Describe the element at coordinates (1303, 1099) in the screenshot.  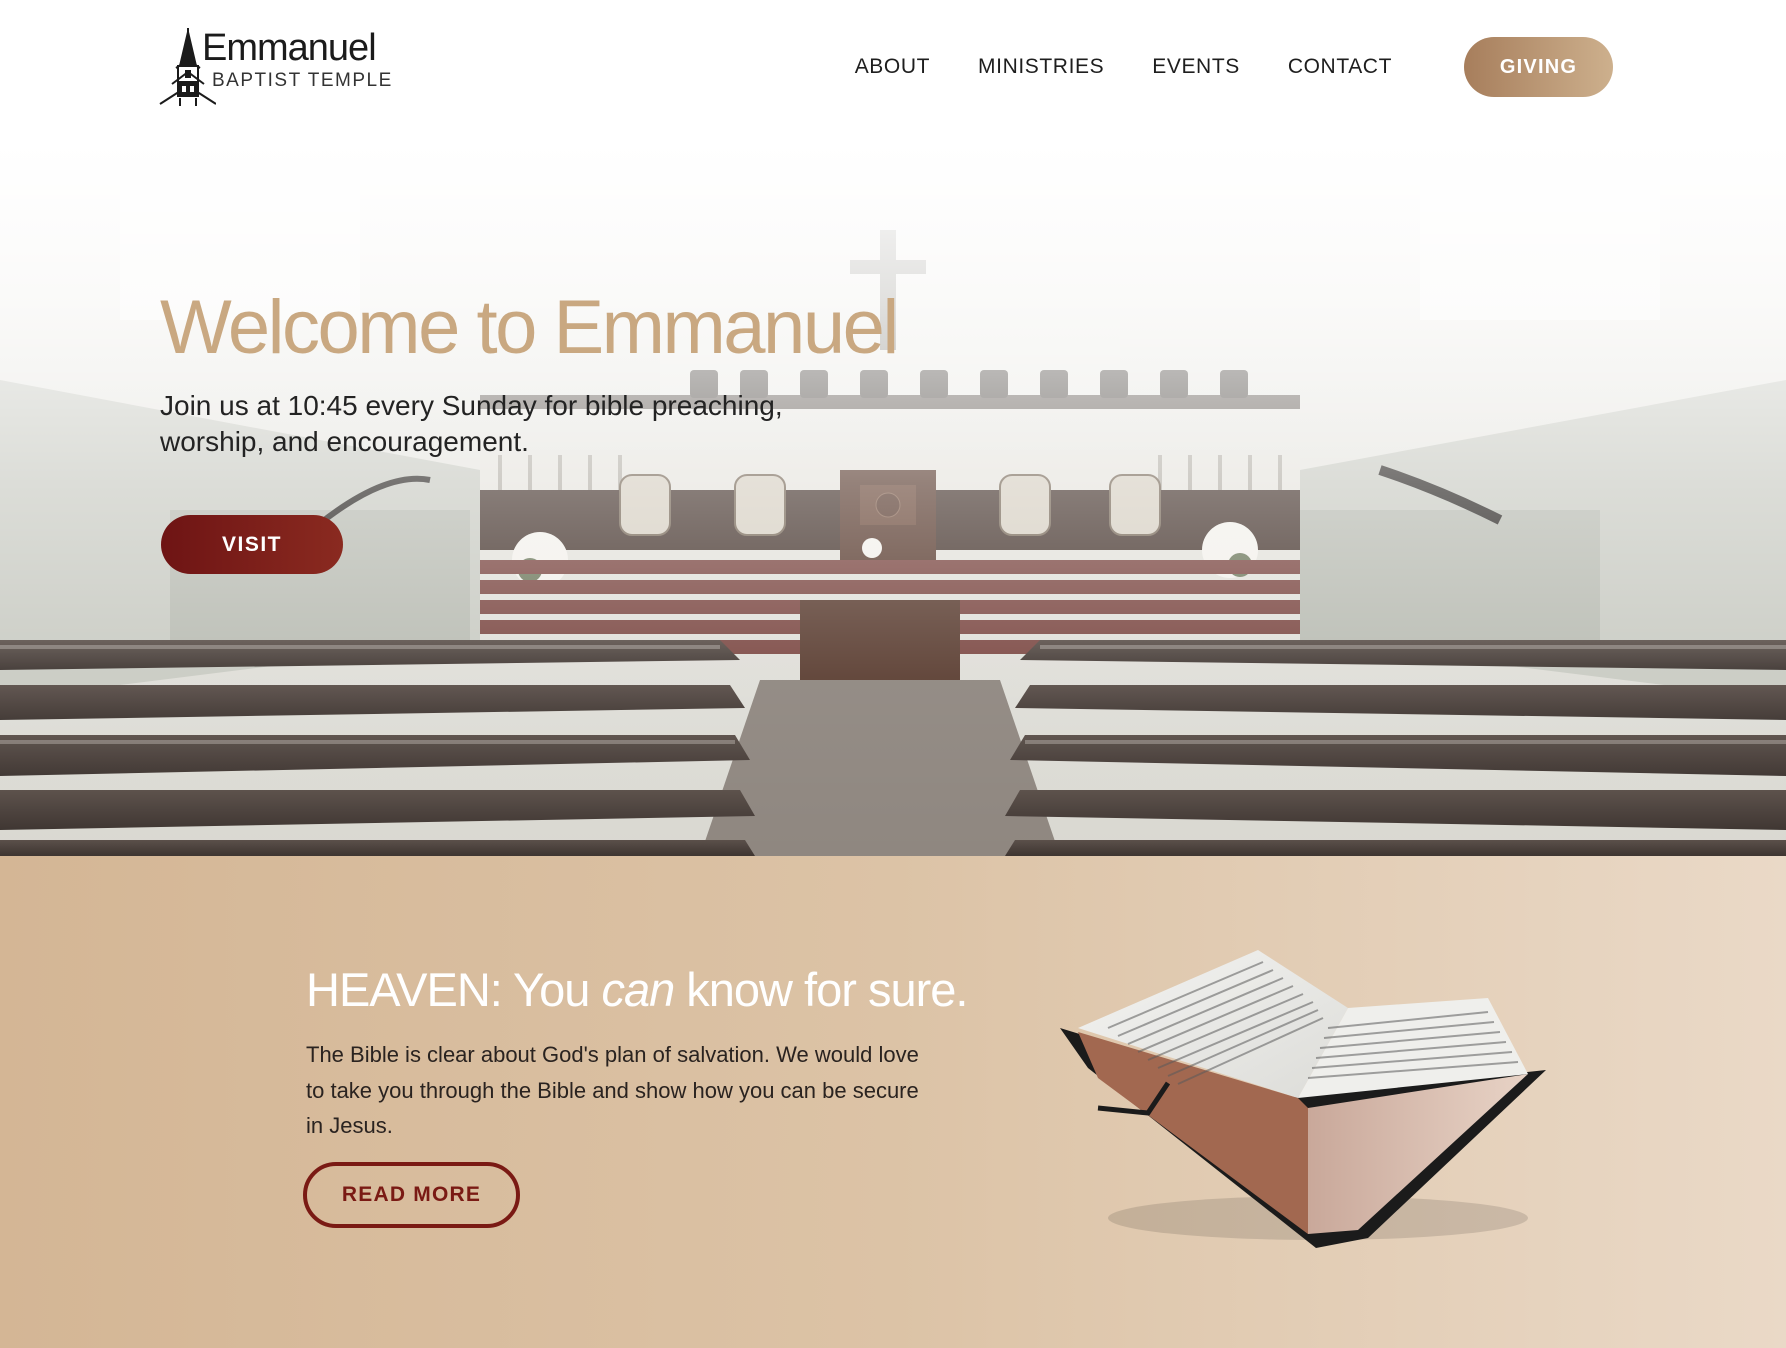
I see `open-bible-image` at that location.